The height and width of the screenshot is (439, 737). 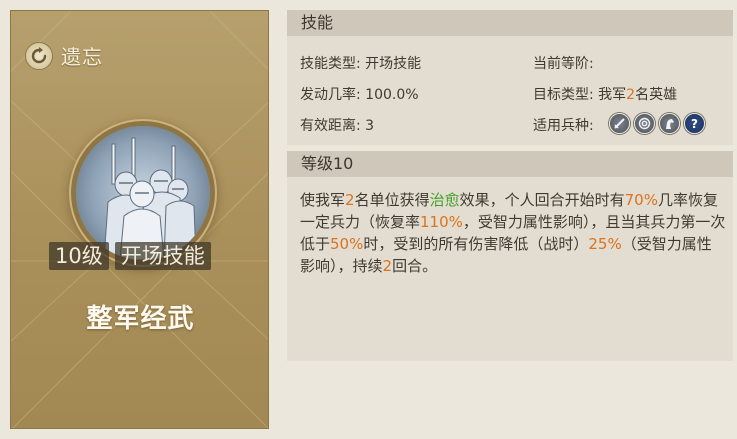 What do you see at coordinates (330, 126) in the screenshot?
I see `range-label: 有效距离:` at bounding box center [330, 126].